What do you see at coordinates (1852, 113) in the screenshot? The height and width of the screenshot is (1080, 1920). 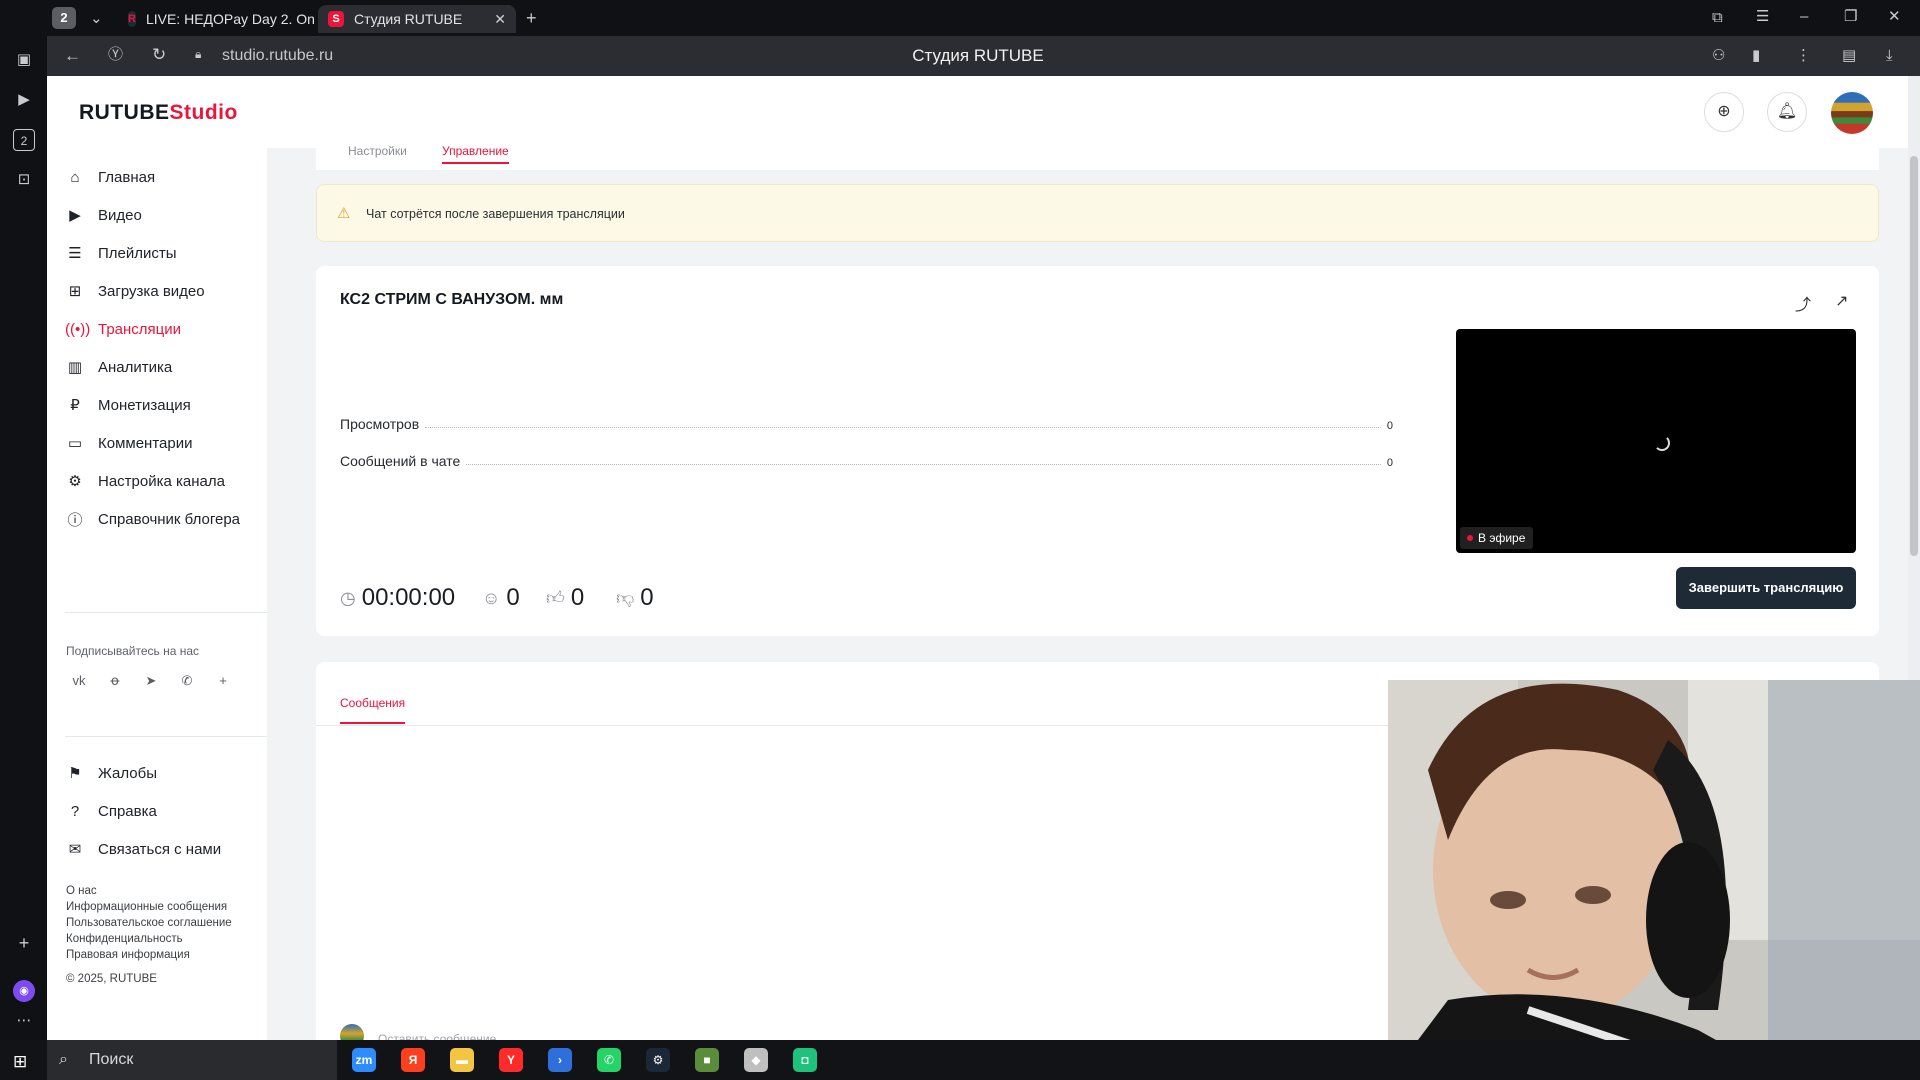 I see `avatar` at bounding box center [1852, 113].